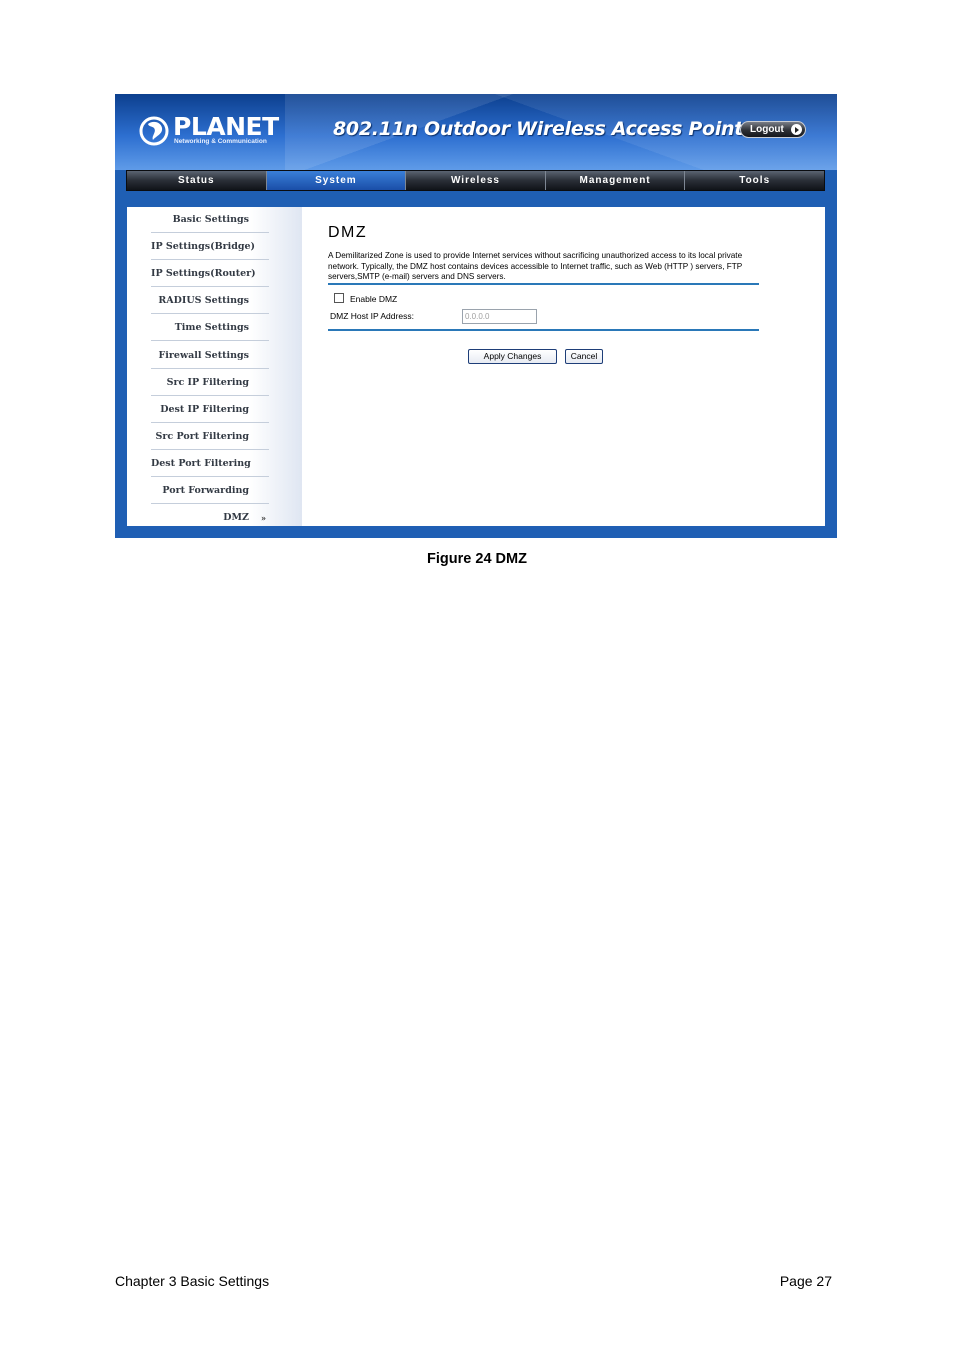  What do you see at coordinates (616, 180) in the screenshot?
I see `tab-management: Management` at bounding box center [616, 180].